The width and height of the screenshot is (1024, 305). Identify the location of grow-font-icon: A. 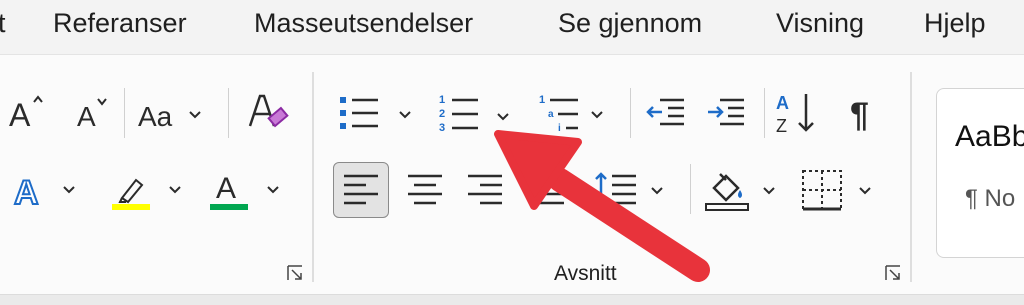
(28, 112).